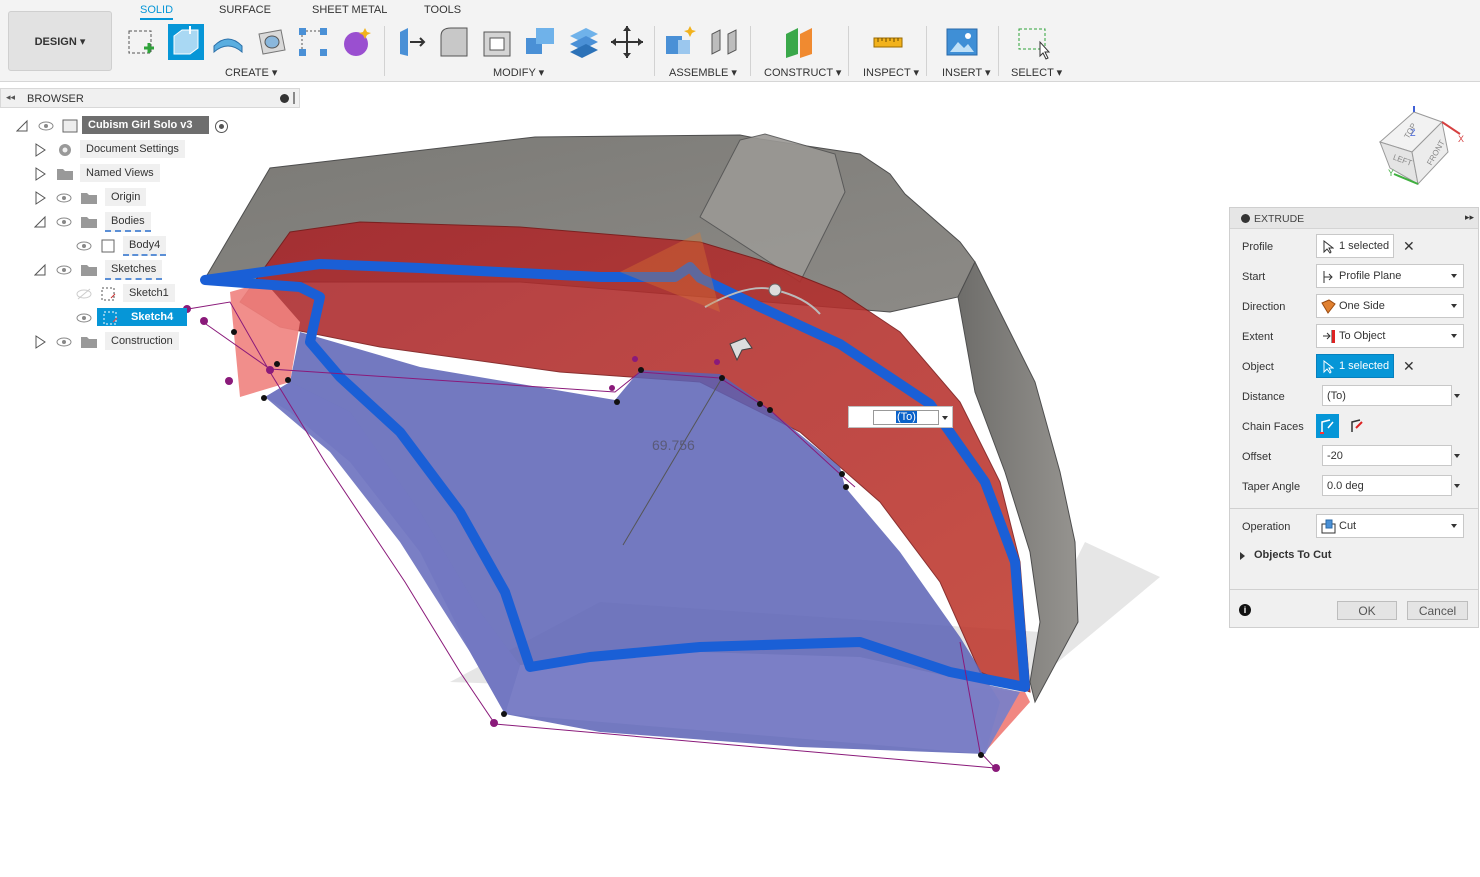 This screenshot has width=1480, height=877. Describe the element at coordinates (1355, 246) in the screenshot. I see `profile-selector: 1 selected` at that location.